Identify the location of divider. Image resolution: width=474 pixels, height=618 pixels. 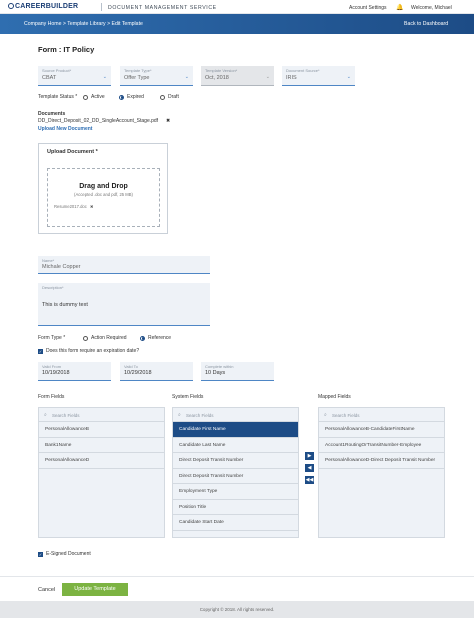
(237, 576).